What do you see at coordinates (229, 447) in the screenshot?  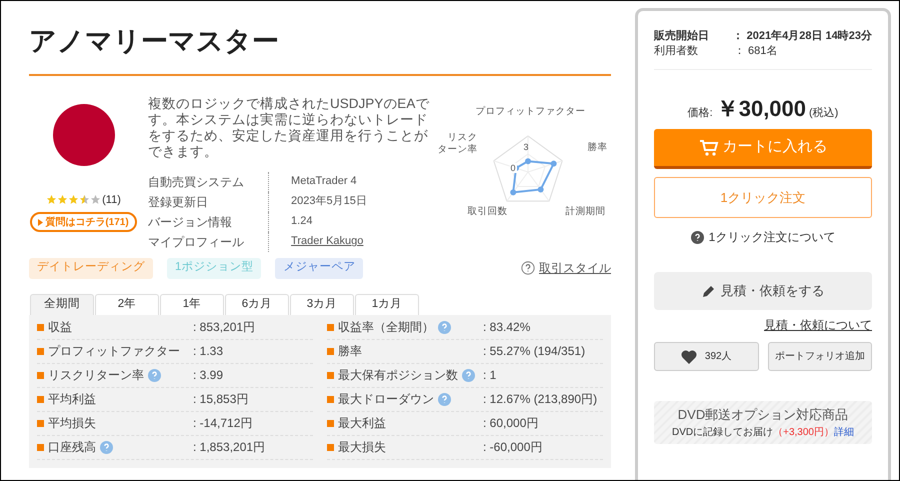 I see `stat-value: : 1,853,201円` at bounding box center [229, 447].